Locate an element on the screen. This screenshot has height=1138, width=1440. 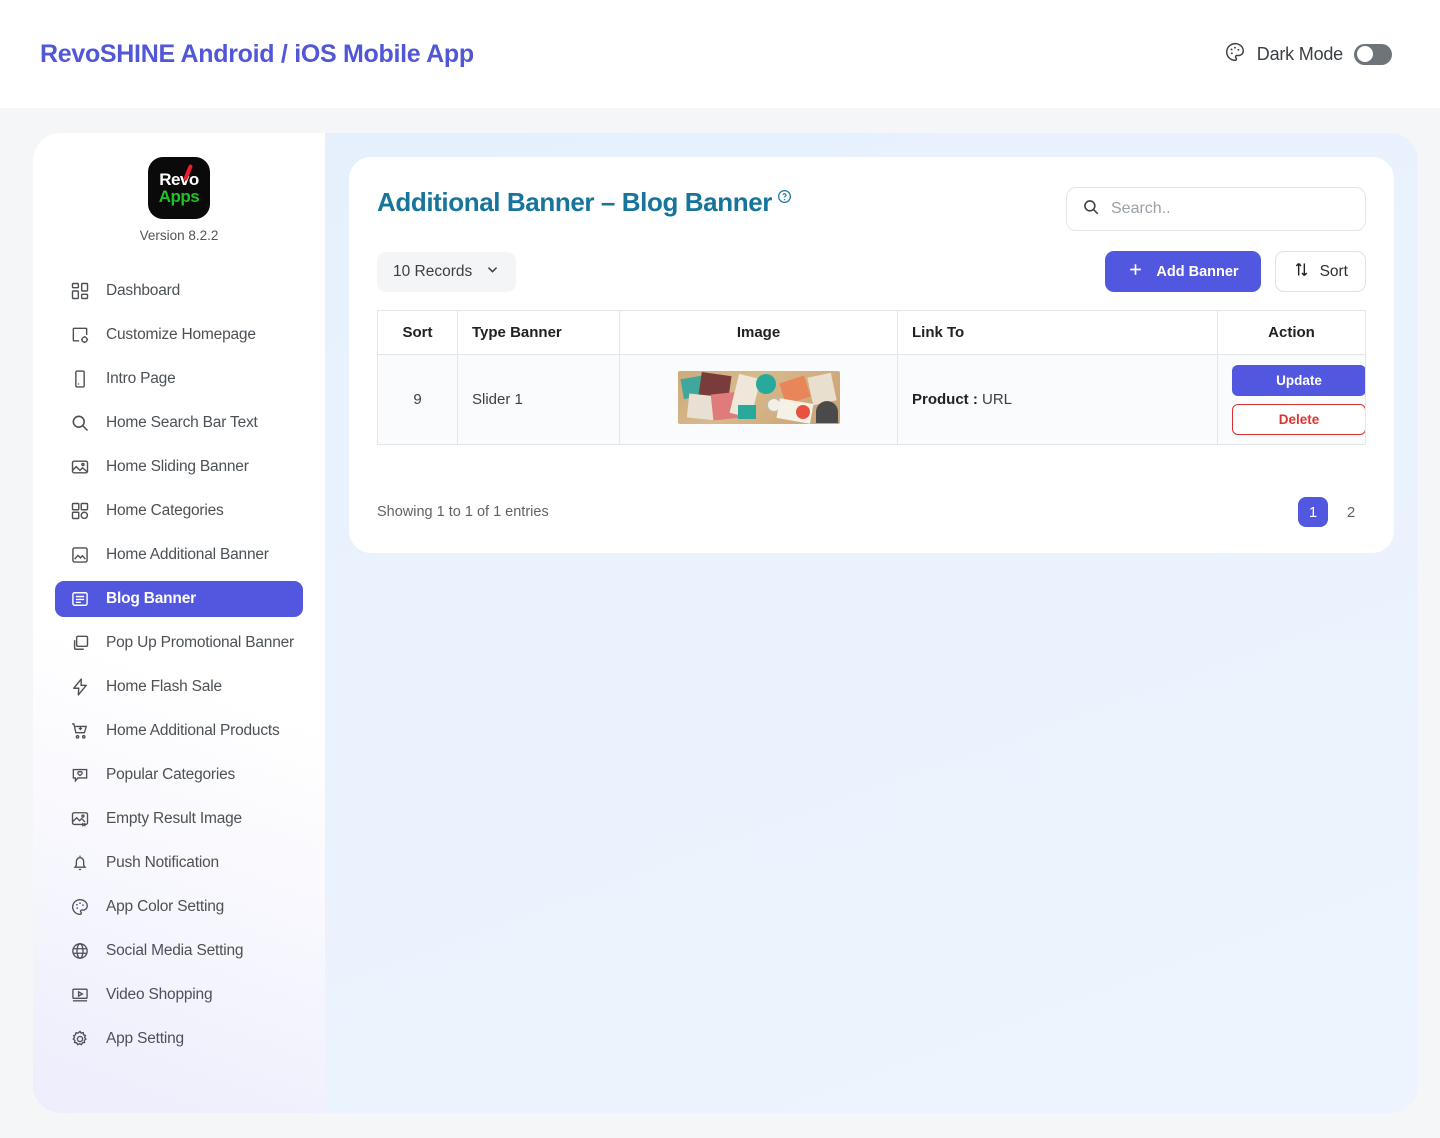
sidebar-item-customize-homepage: Customize Homepage is located at coordinates (179, 335).